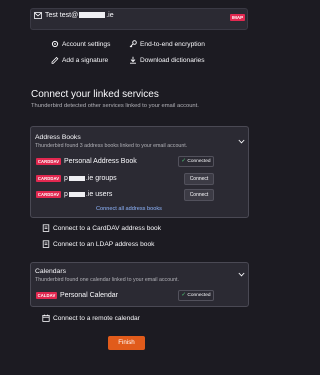  Describe the element at coordinates (95, 94) in the screenshot. I see `linked-services-title: Connect your linked services` at that location.